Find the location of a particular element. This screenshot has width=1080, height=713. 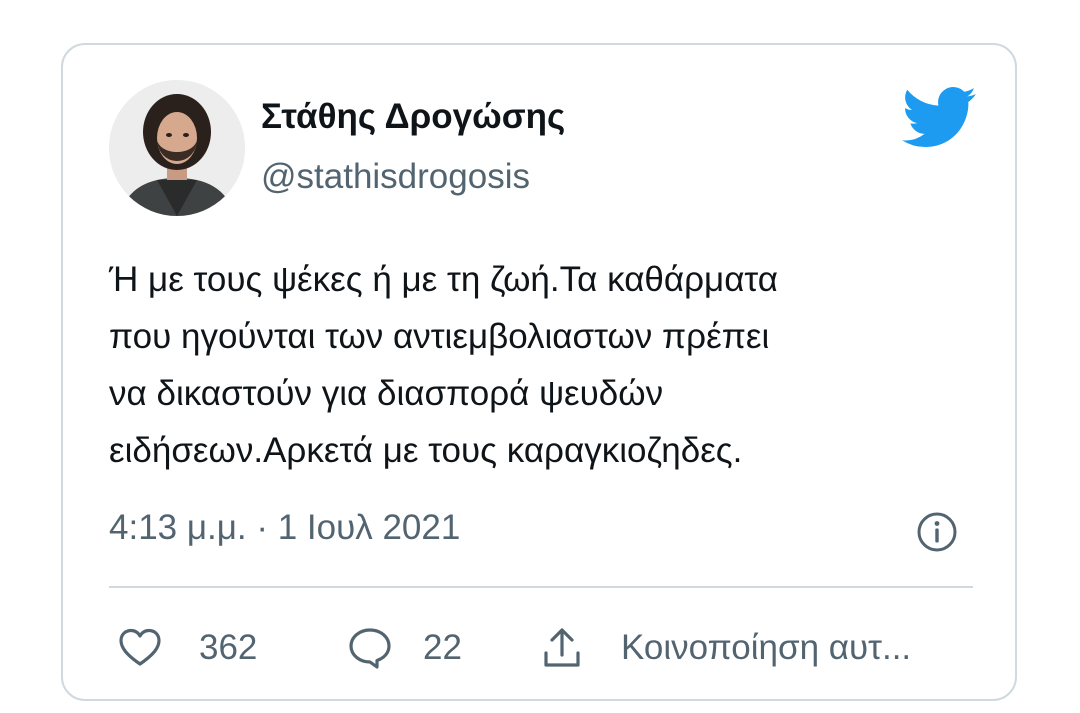

avatar is located at coordinates (177, 148).